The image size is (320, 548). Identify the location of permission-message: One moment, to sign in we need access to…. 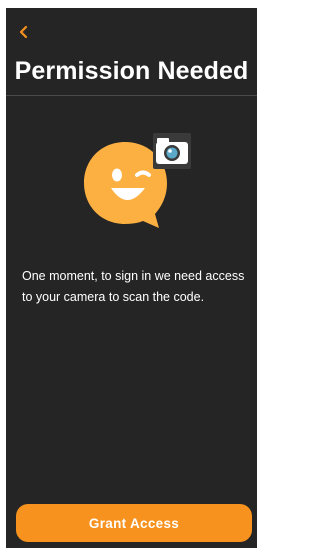
(133, 286).